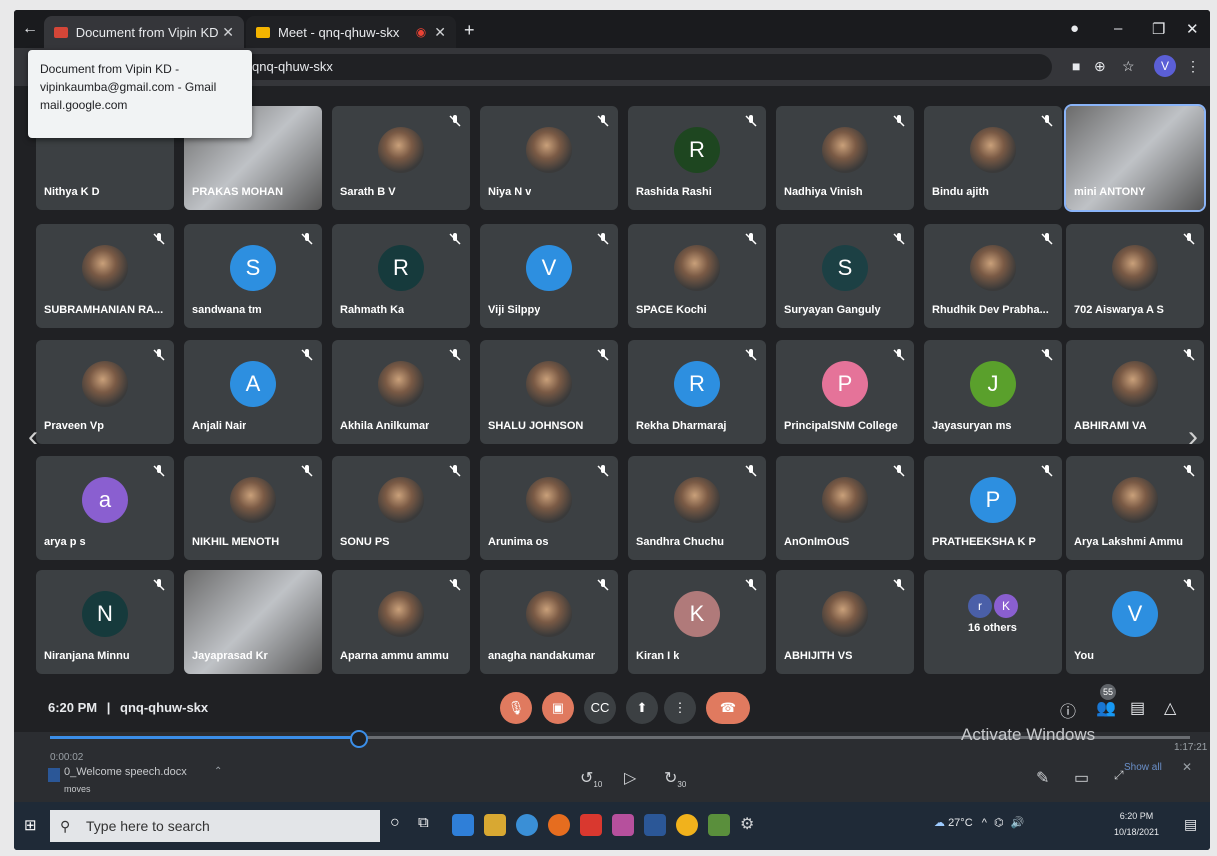 The height and width of the screenshot is (856, 1217). What do you see at coordinates (30, 825) in the screenshot?
I see `windows-start-icon: ⊞` at bounding box center [30, 825].